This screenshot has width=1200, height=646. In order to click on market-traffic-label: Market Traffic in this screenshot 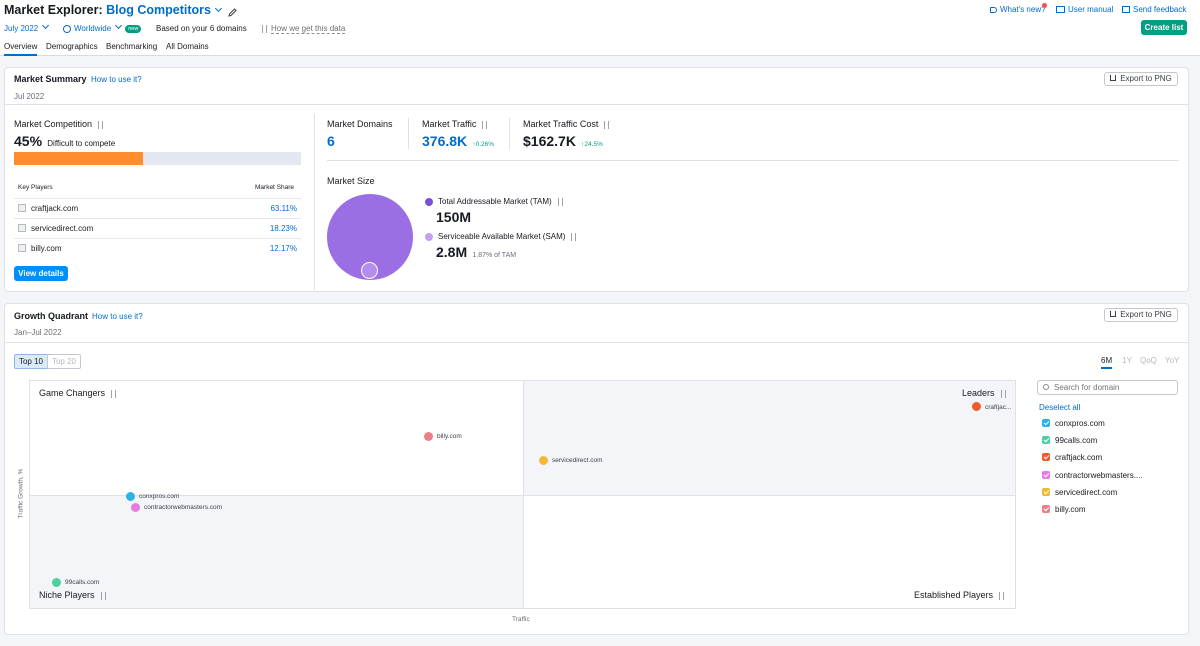, I will do `click(455, 124)`.